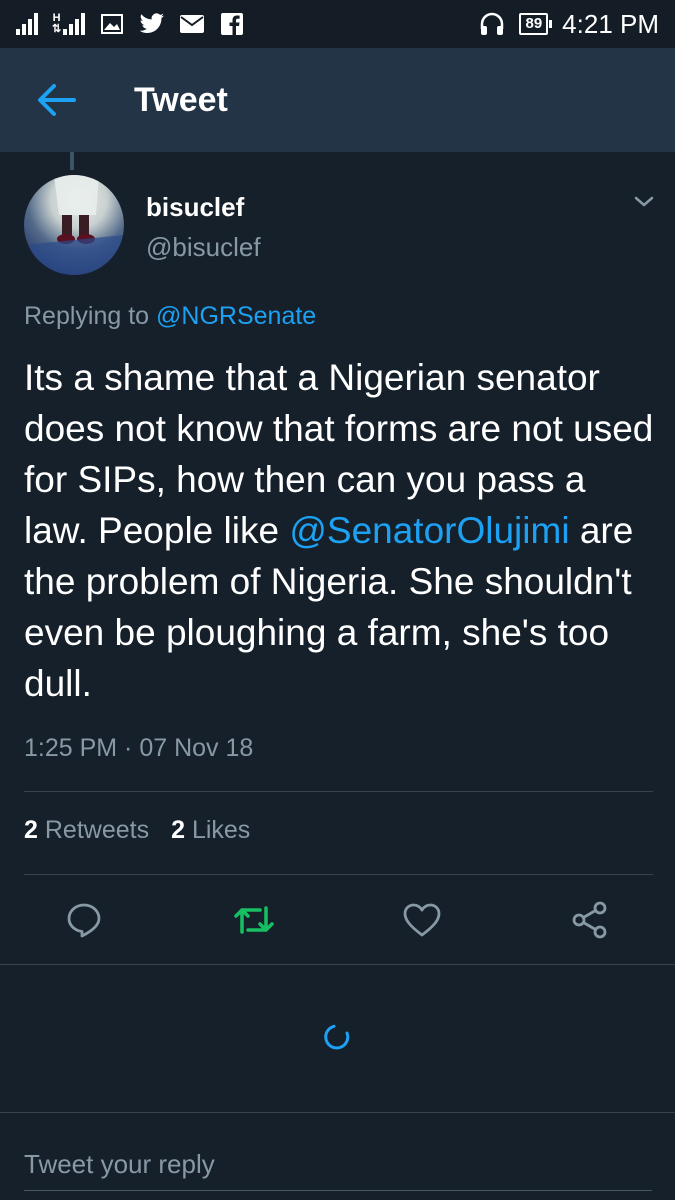 The width and height of the screenshot is (675, 1200). I want to click on status-bar: H ⇅ 89 4:21 PM, so click(337, 24).